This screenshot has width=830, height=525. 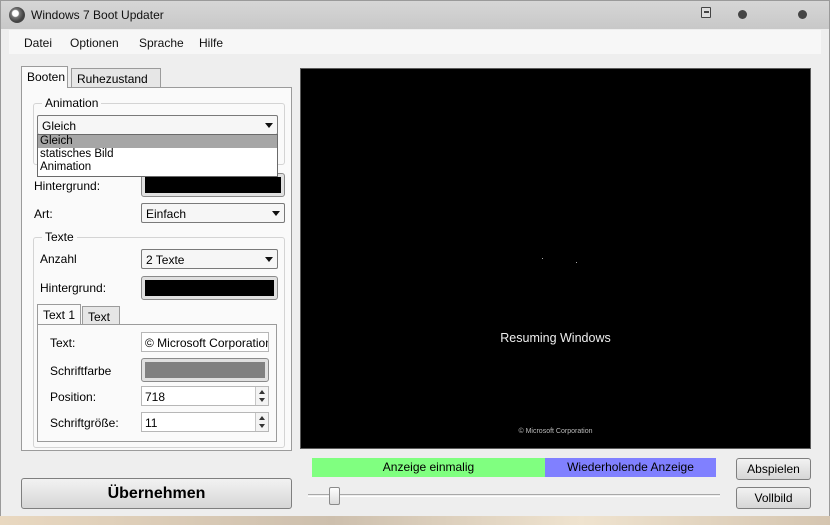 What do you see at coordinates (59, 314) in the screenshot?
I see `tab-text-1: Text 1` at bounding box center [59, 314].